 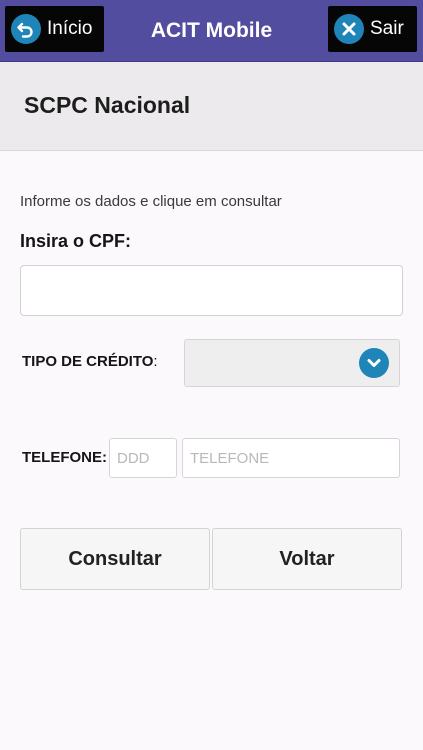 I want to click on exit-button-label: Sair, so click(x=387, y=28).